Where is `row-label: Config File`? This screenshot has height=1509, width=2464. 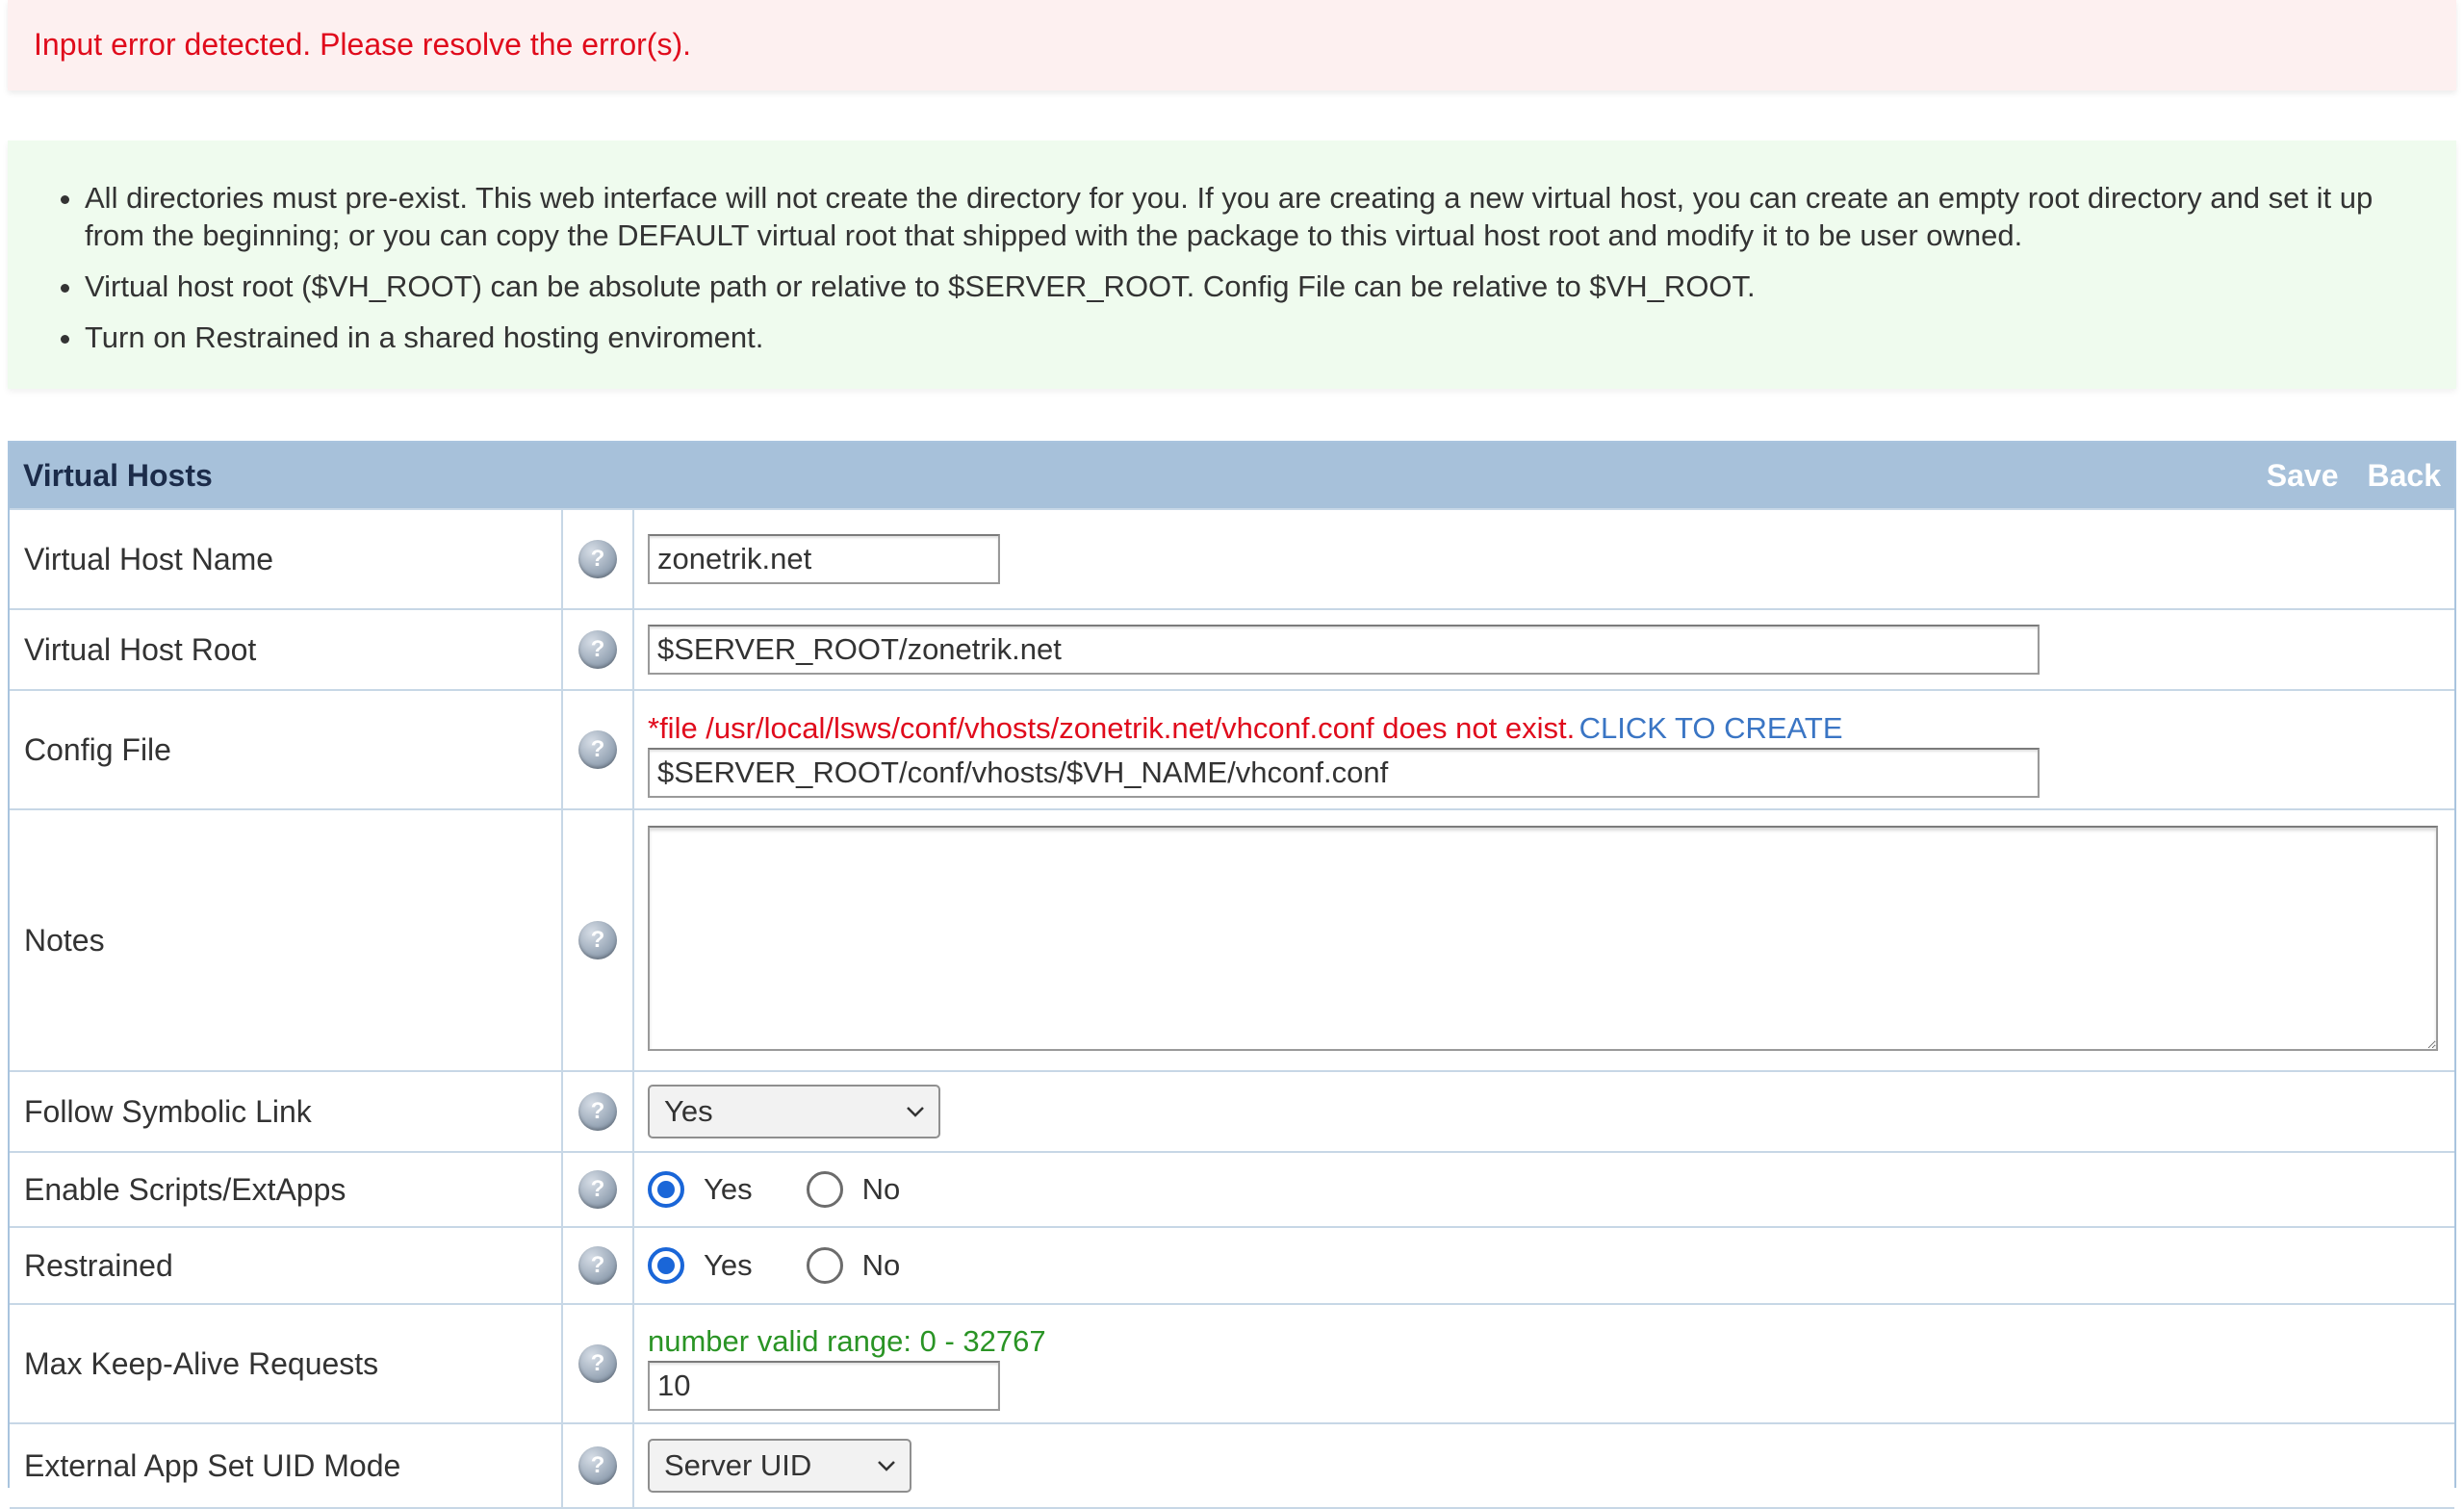
row-label: Config File is located at coordinates (286, 749).